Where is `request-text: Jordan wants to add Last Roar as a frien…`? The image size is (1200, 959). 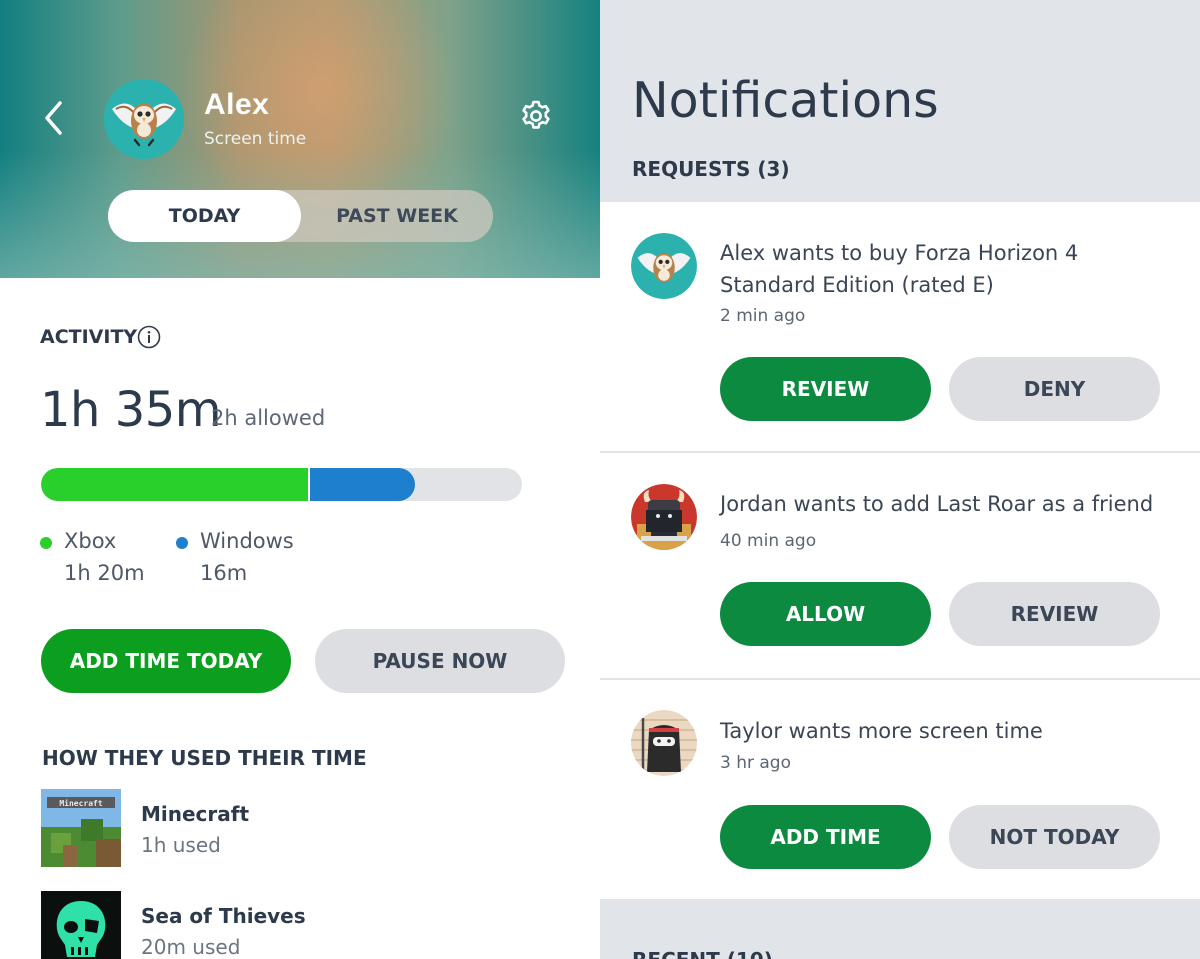
request-text: Jordan wants to add Last Roar as a frien… is located at coordinates (937, 504).